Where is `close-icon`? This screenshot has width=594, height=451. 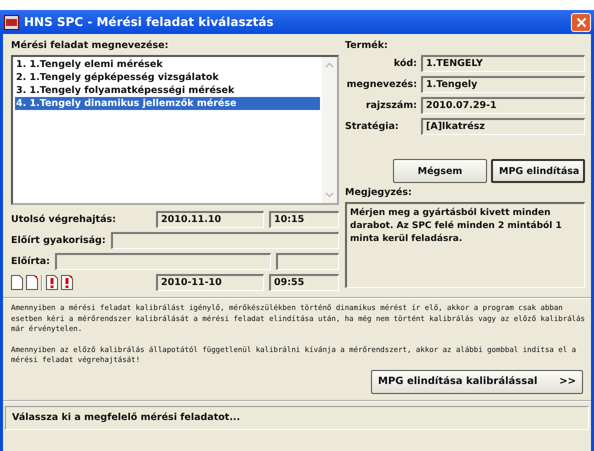
close-icon is located at coordinates (581, 22).